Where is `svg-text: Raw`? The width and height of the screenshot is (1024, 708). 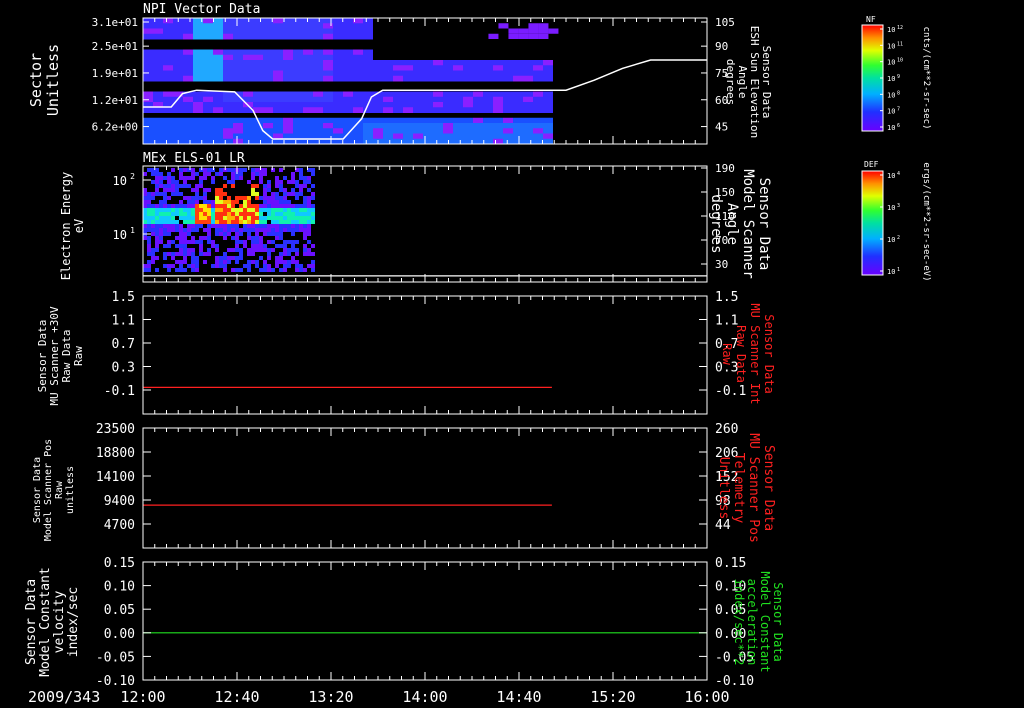
svg-text: Raw is located at coordinates (727, 354).